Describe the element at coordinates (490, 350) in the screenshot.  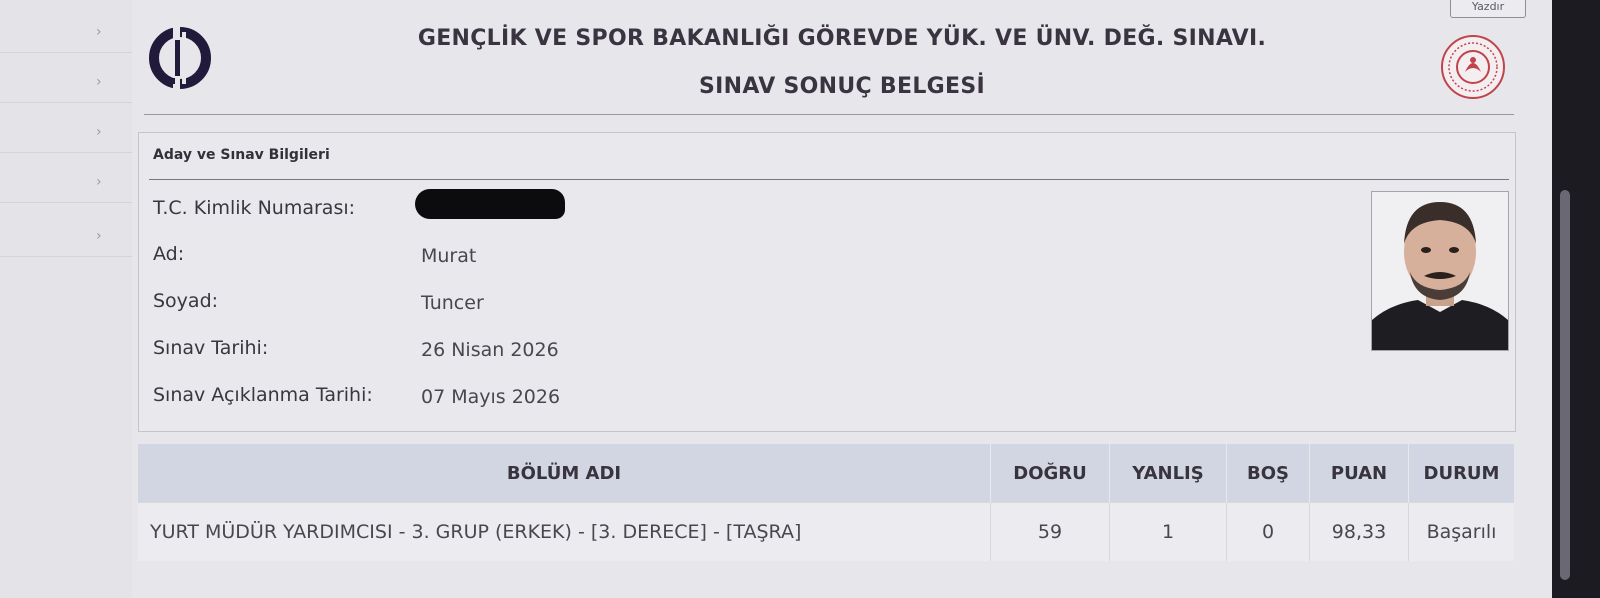
I see `exam-date-value: 26 Nisan 2026` at that location.